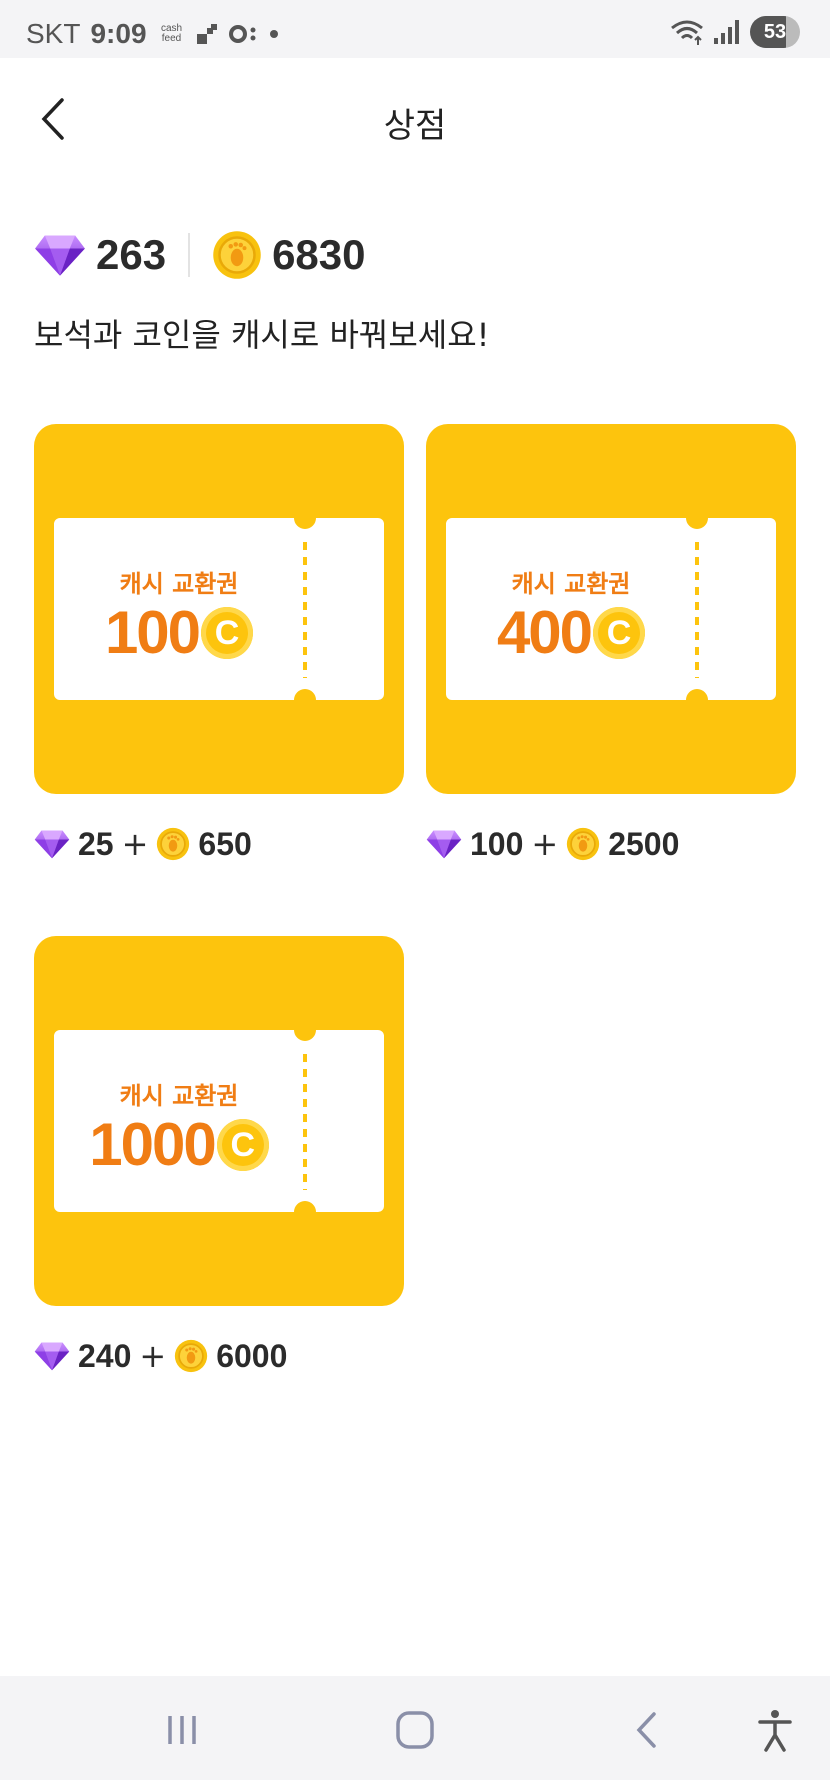 The width and height of the screenshot is (830, 1780). Describe the element at coordinates (726, 32) in the screenshot. I see `signal-icon` at that location.